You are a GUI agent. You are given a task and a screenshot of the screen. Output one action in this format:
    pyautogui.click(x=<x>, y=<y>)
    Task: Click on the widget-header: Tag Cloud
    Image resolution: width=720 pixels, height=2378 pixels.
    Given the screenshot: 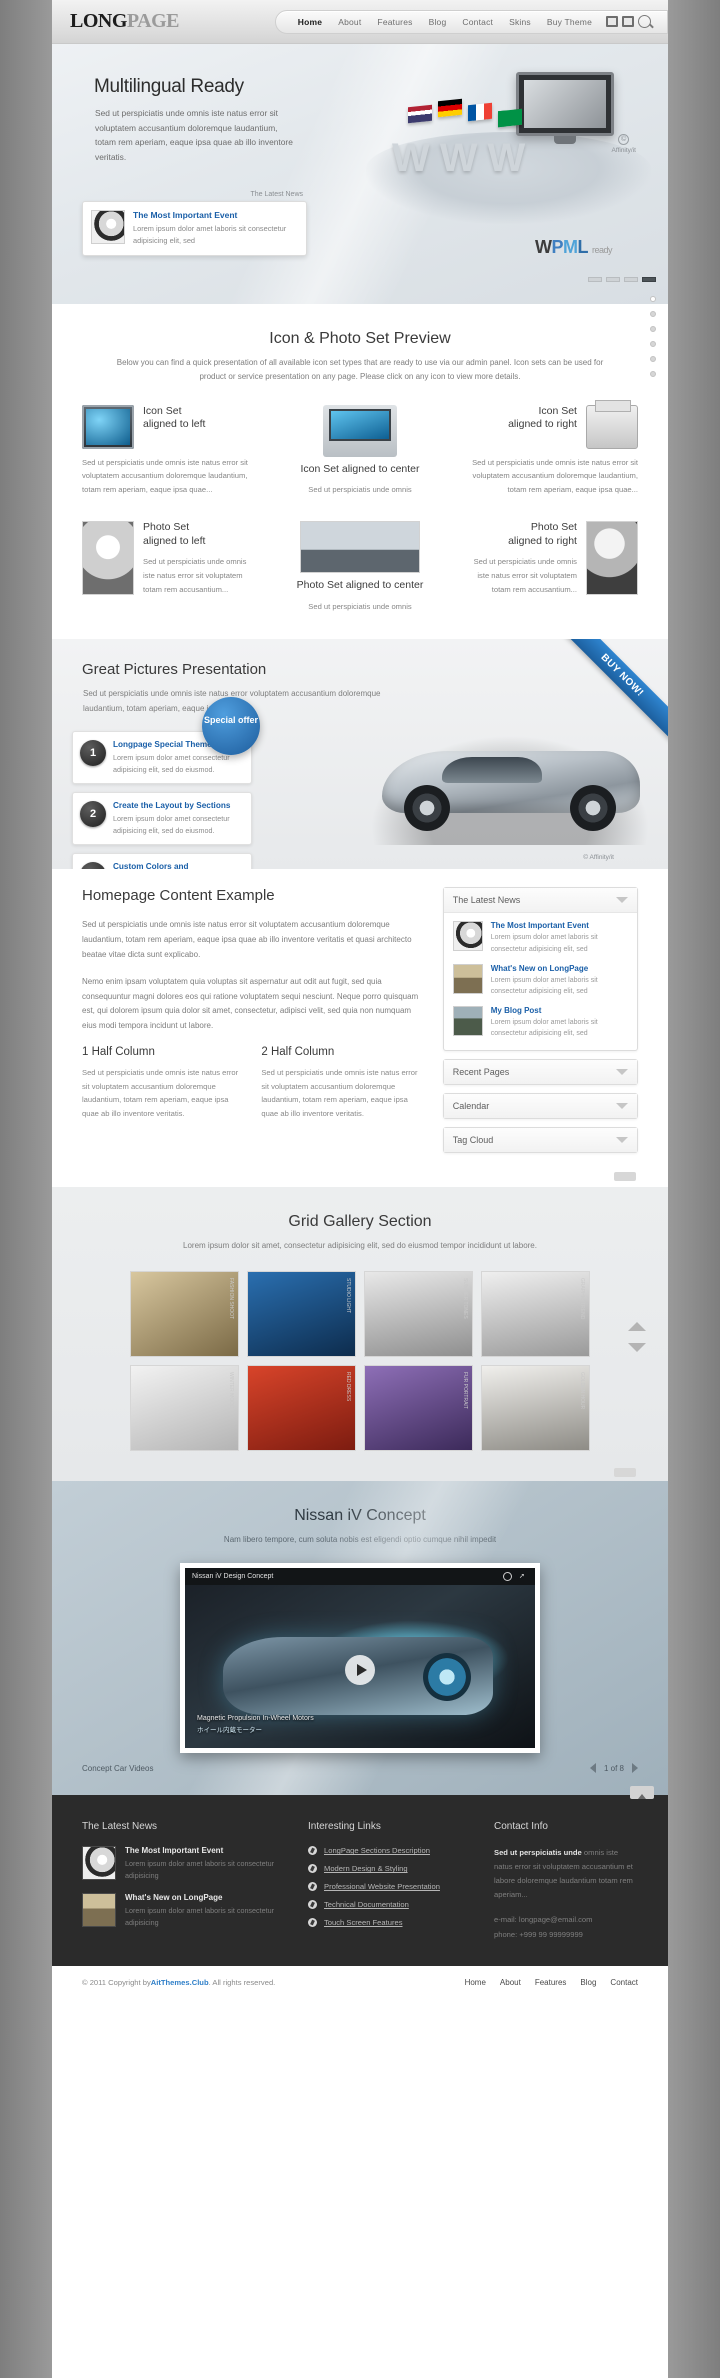 What is the action you would take?
    pyautogui.click(x=540, y=1139)
    